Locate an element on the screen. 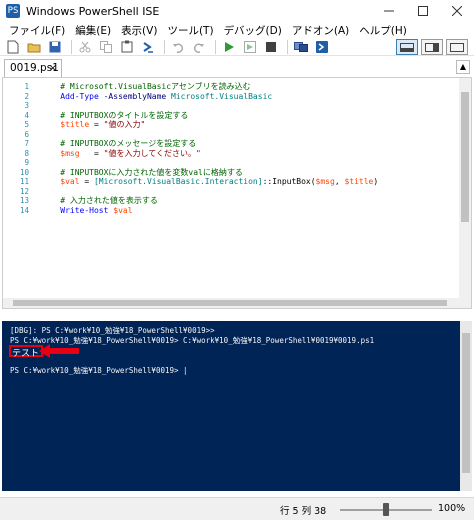  editor-horizontal-scrollbar is located at coordinates (231, 303).